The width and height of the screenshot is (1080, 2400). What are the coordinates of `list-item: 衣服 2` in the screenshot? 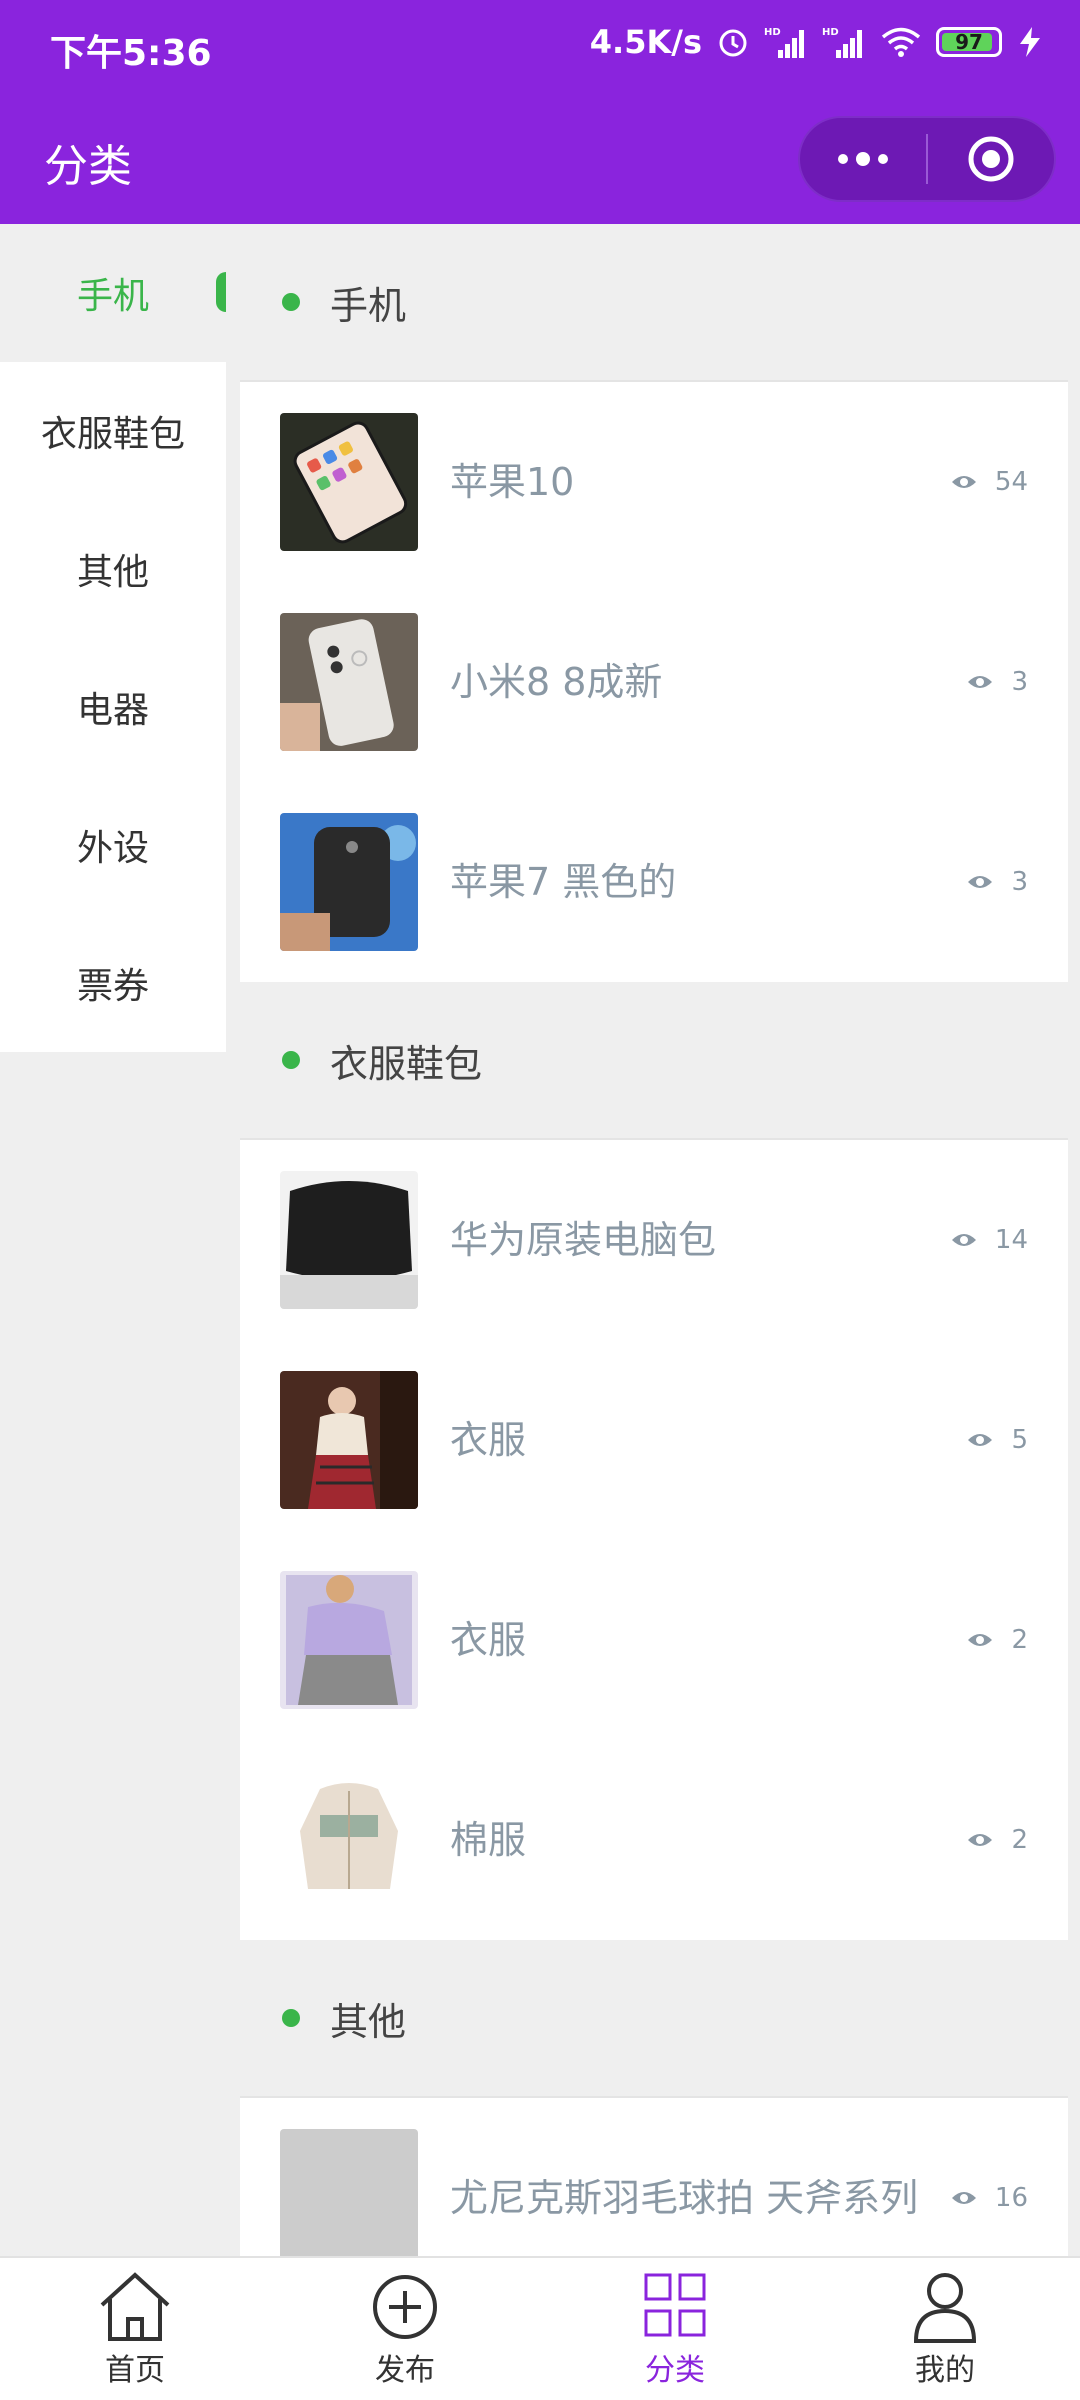 It's located at (654, 1640).